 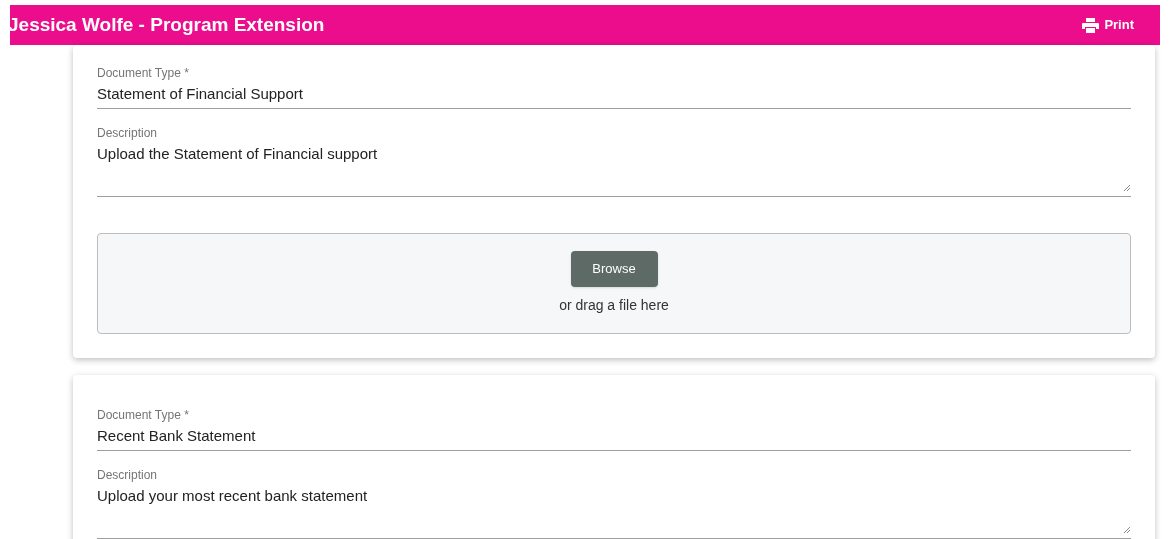 What do you see at coordinates (233, 496) in the screenshot?
I see `field-value: Upload your most recent bank statement` at bounding box center [233, 496].